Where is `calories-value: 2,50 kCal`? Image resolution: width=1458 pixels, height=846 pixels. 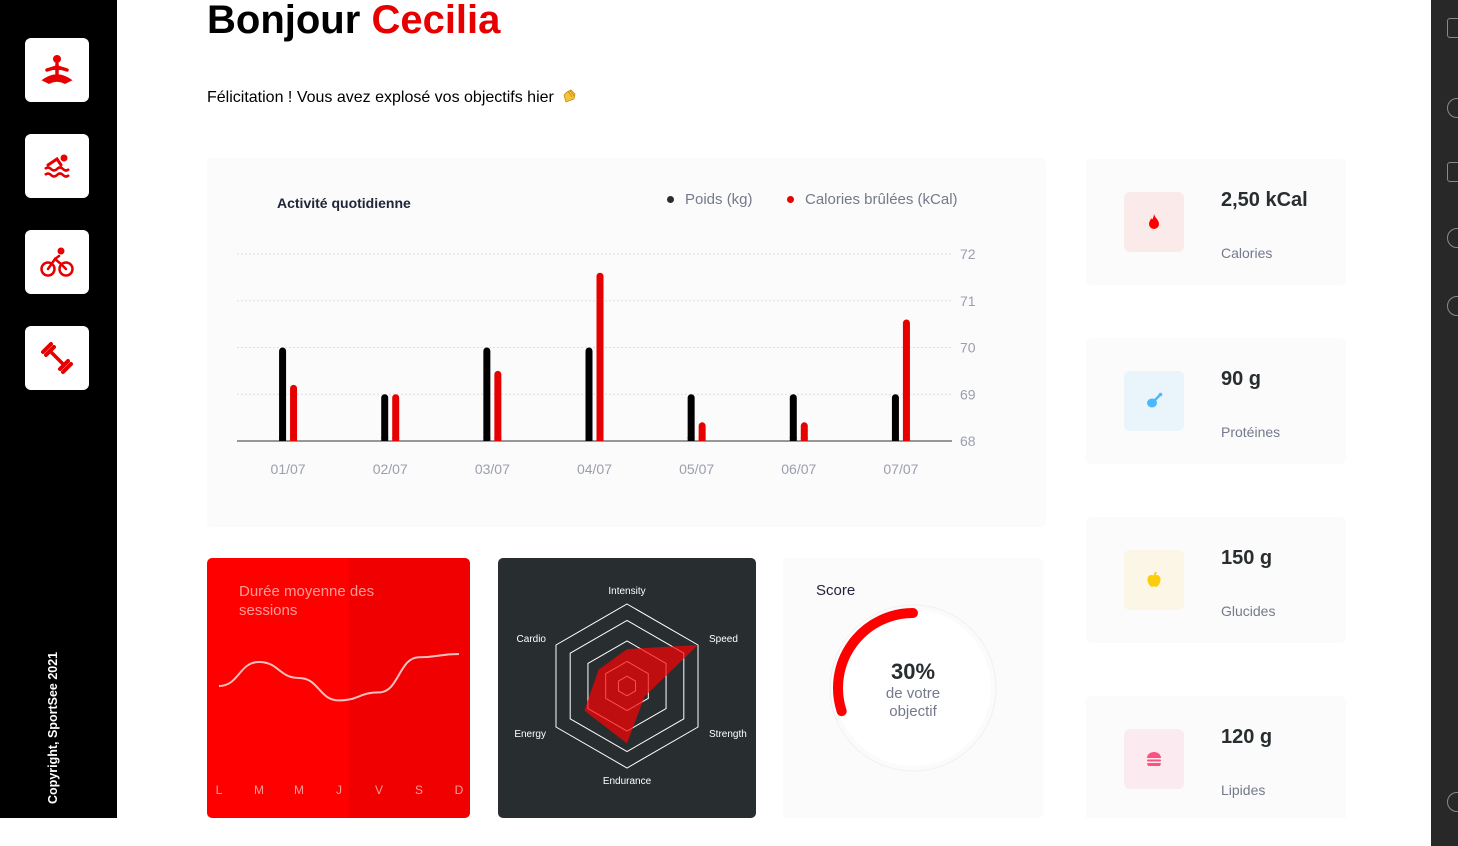 calories-value: 2,50 kCal is located at coordinates (1264, 200).